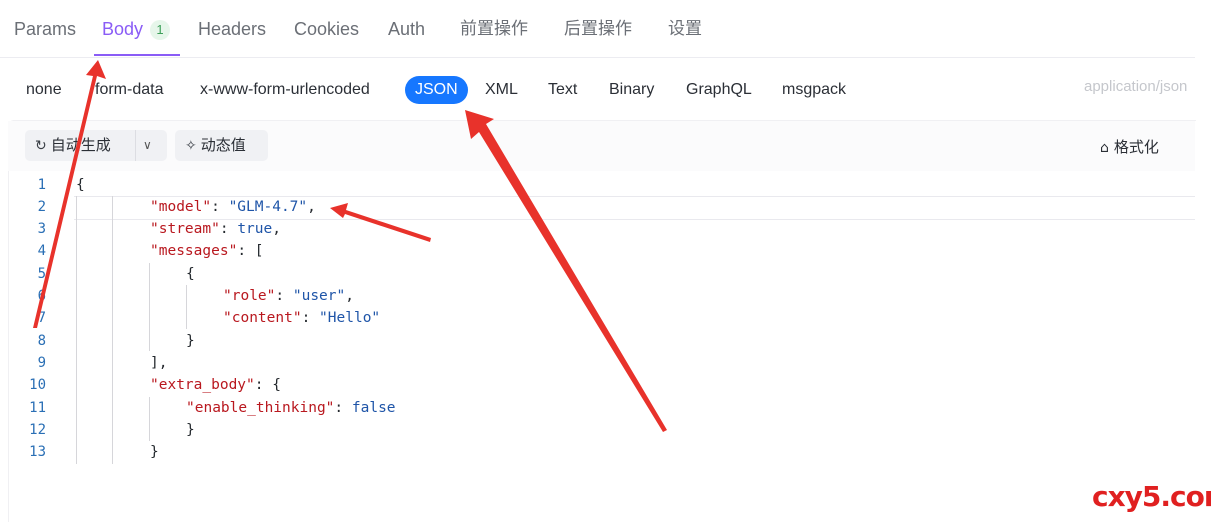 The image size is (1211, 522). I want to click on line-number: 5, so click(41, 274).